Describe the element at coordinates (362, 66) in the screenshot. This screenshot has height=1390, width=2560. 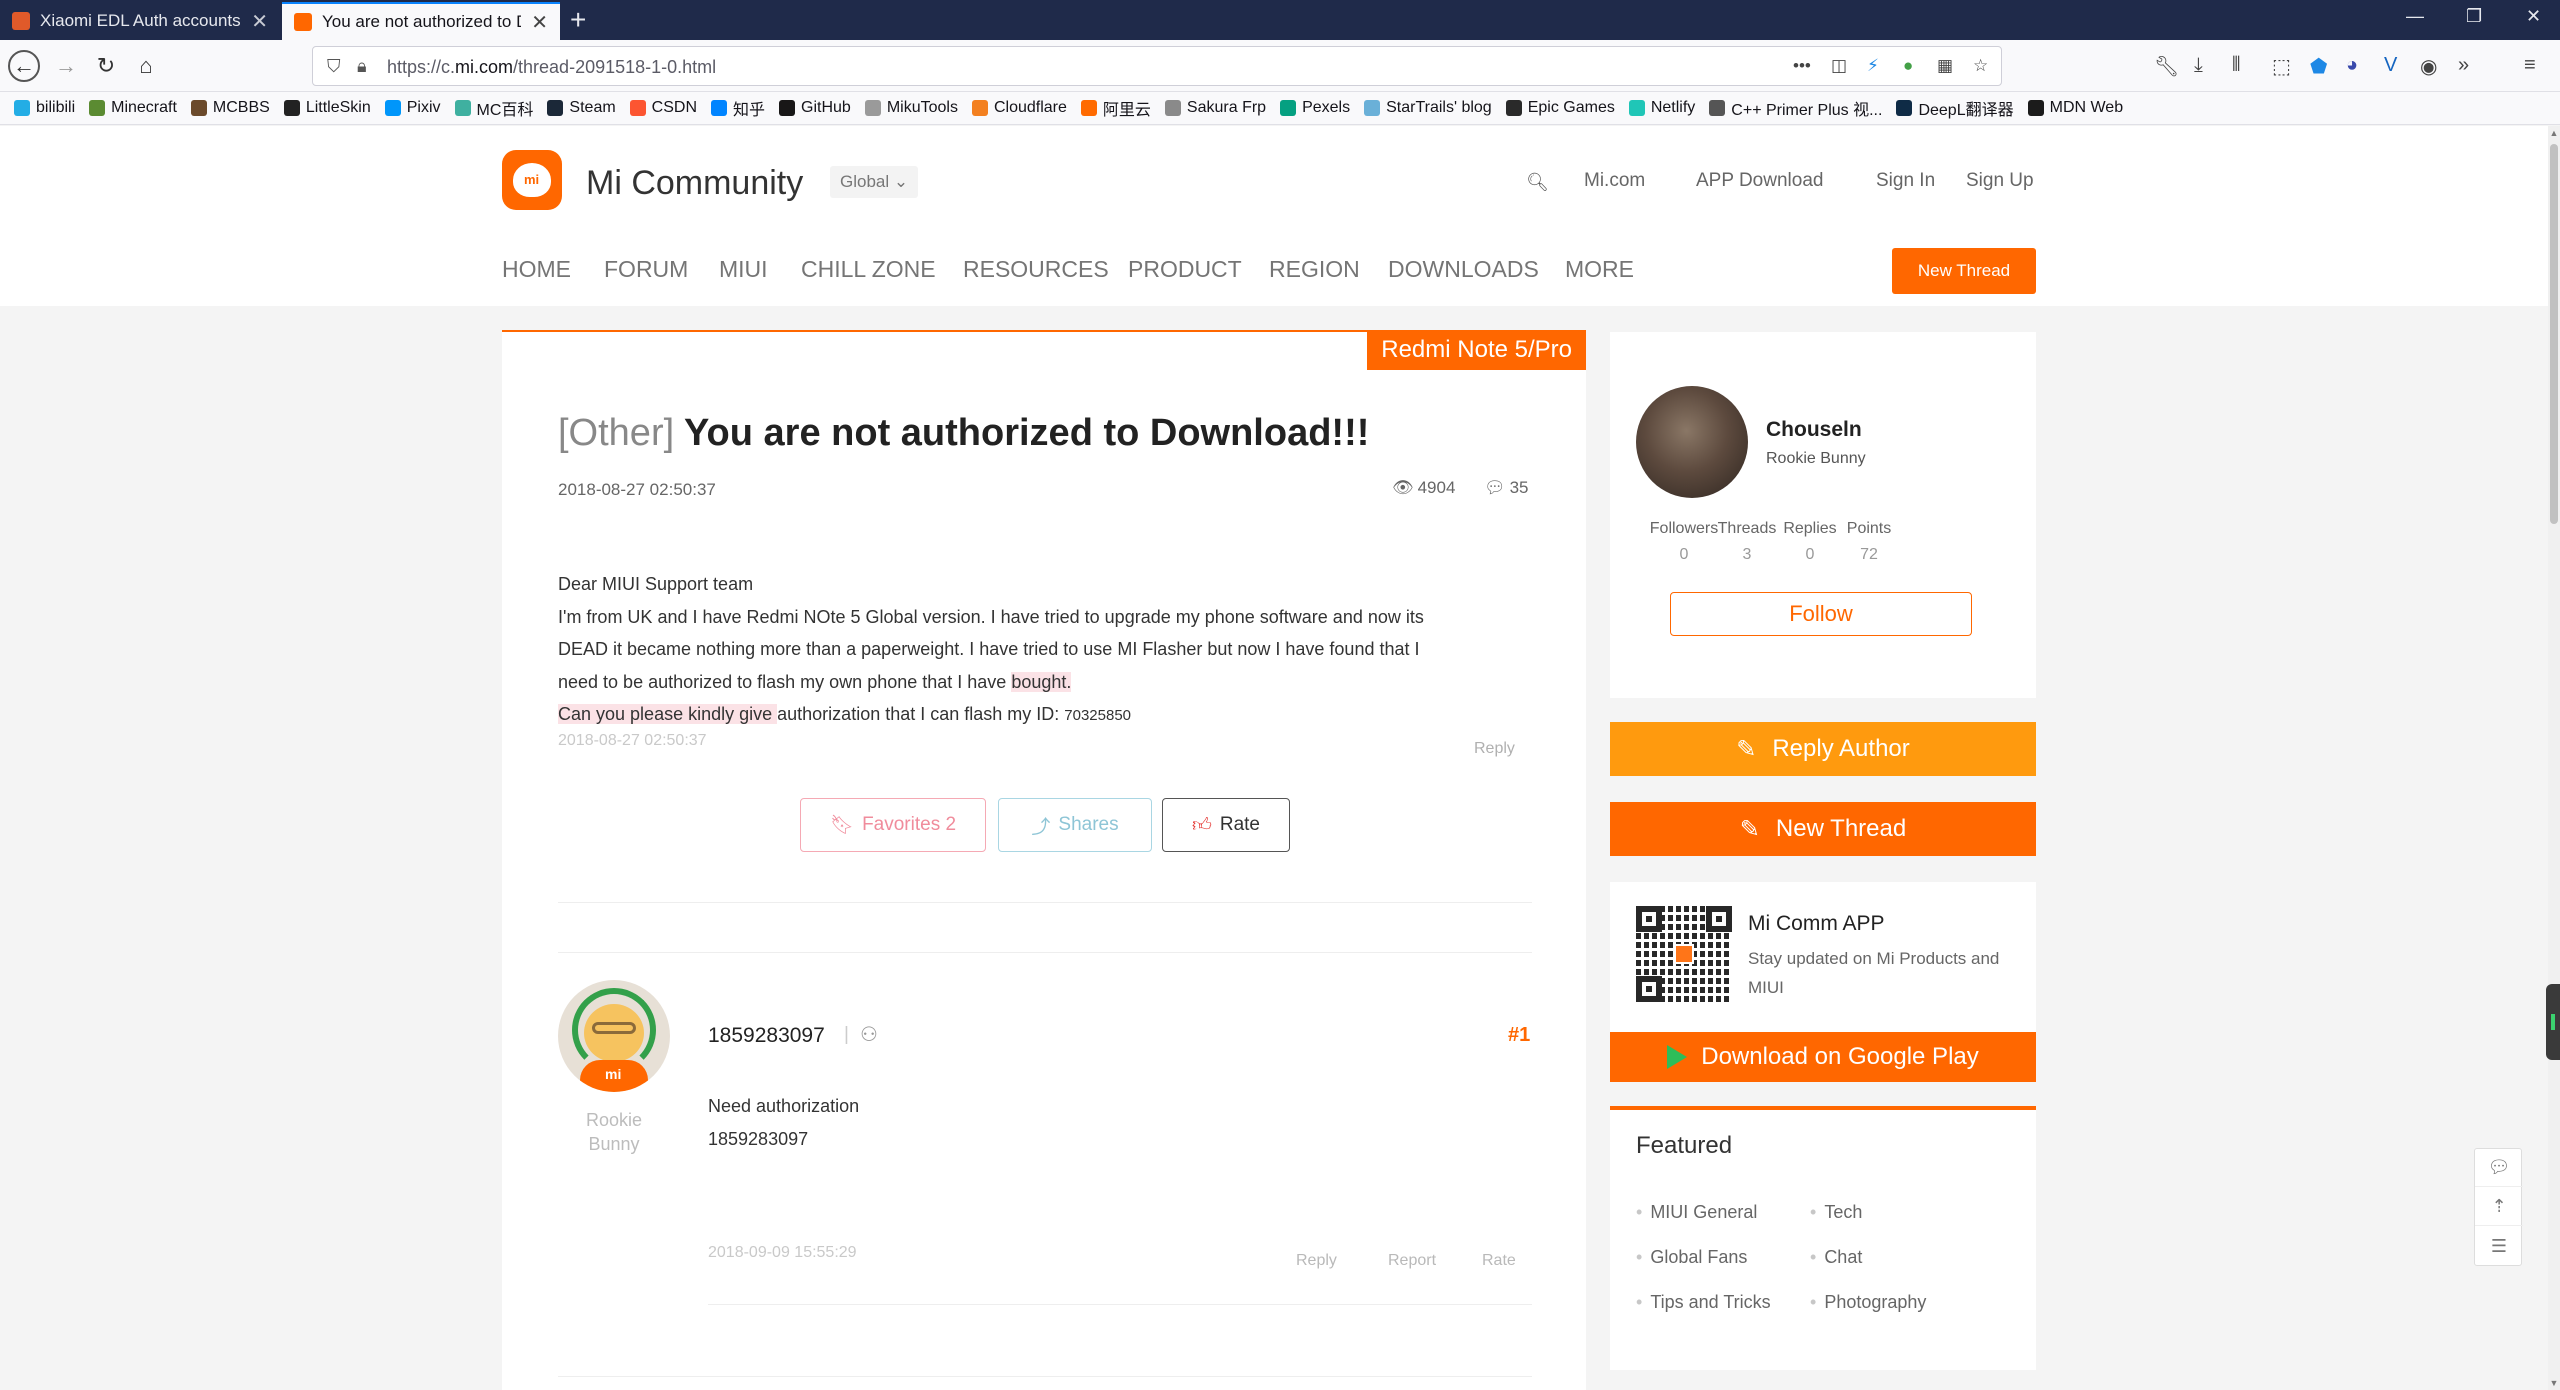
I see `lock-icon: 🔒︎` at that location.